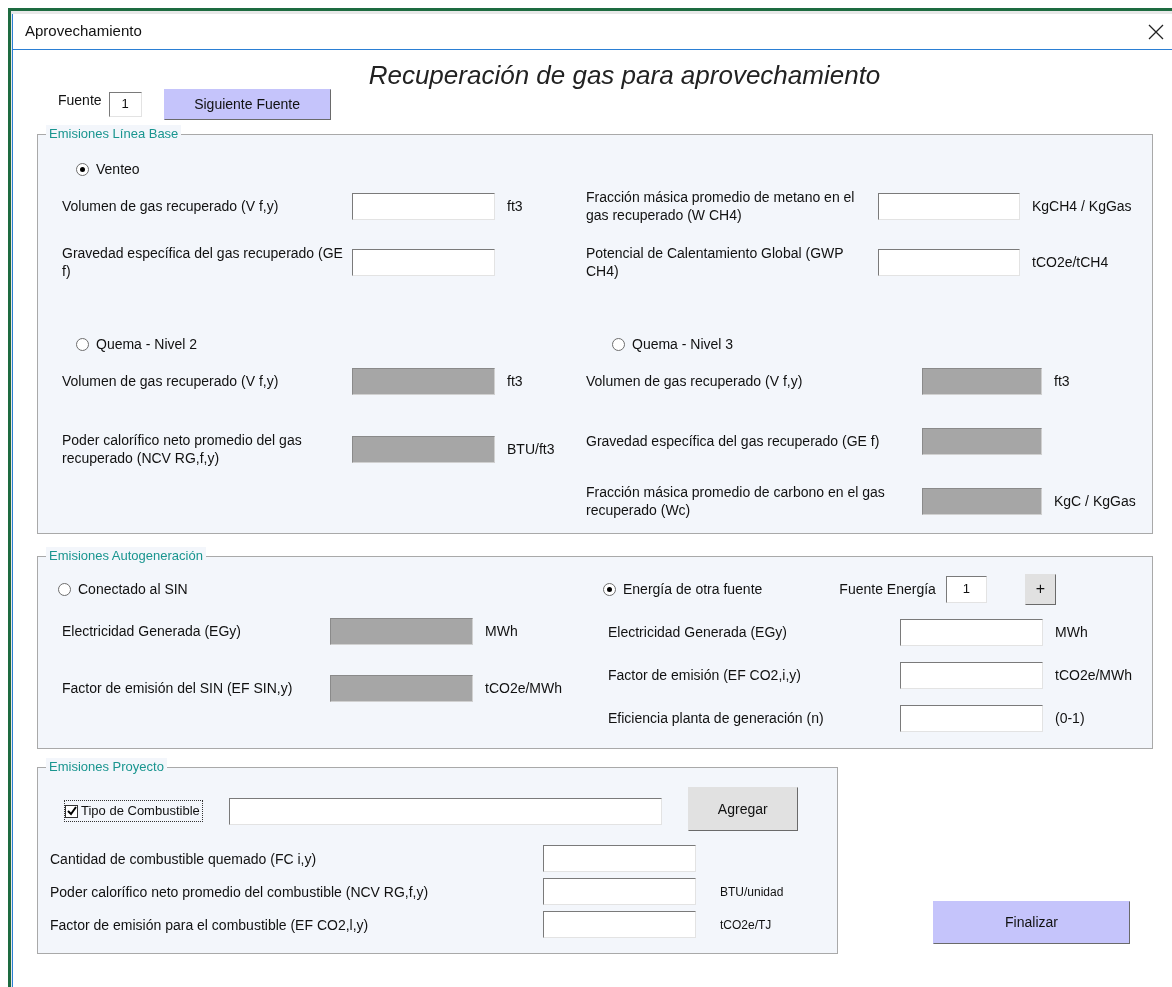  What do you see at coordinates (1156, 31) in the screenshot?
I see `close-icon` at bounding box center [1156, 31].